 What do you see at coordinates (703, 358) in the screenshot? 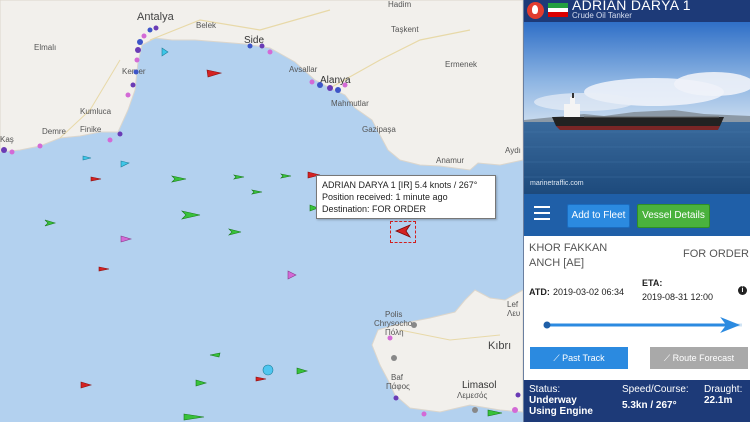
I see `route-forecast-label: Route Forecast` at bounding box center [703, 358].